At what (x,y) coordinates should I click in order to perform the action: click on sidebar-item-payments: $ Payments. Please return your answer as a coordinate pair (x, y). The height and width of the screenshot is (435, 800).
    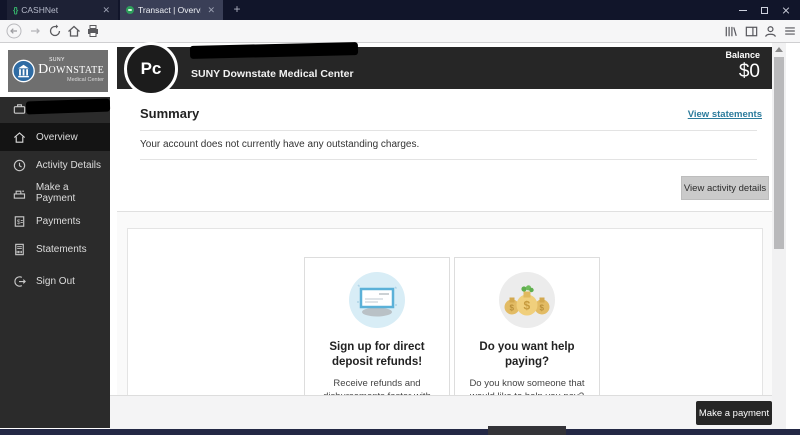
    Looking at the image, I should click on (55, 221).